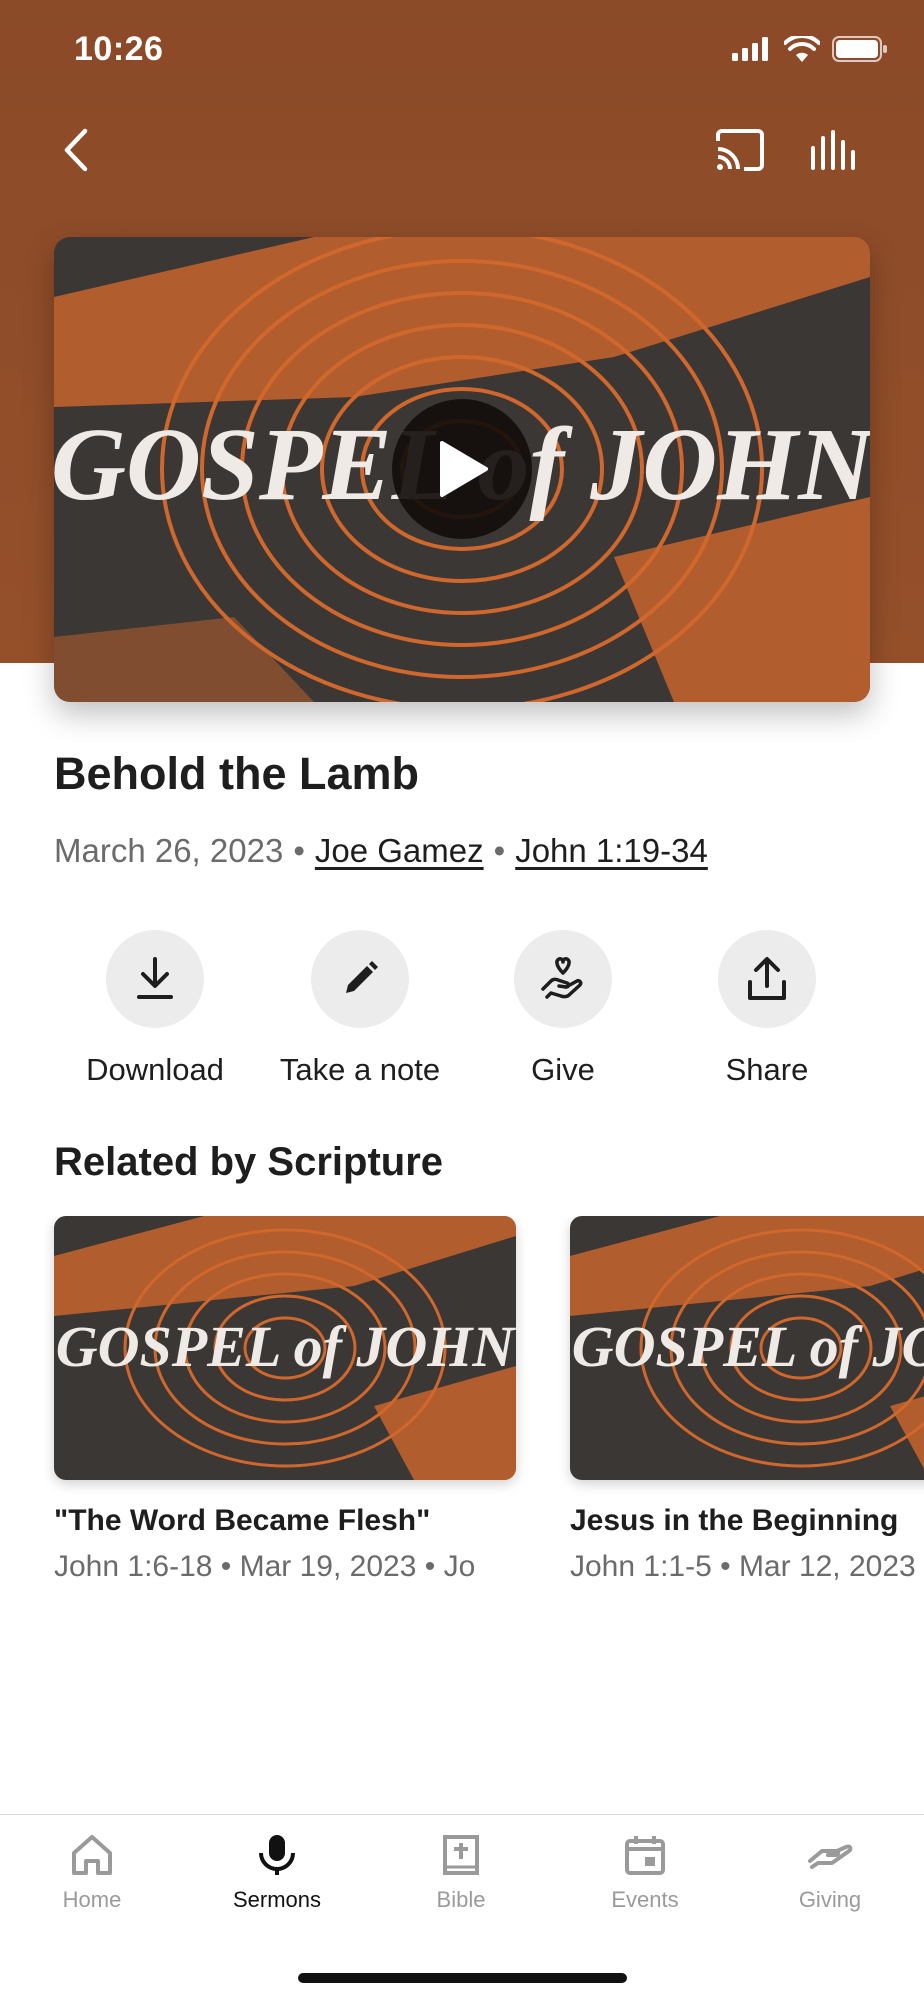 This screenshot has height=2000, width=924. I want to click on play-icon, so click(464, 469).